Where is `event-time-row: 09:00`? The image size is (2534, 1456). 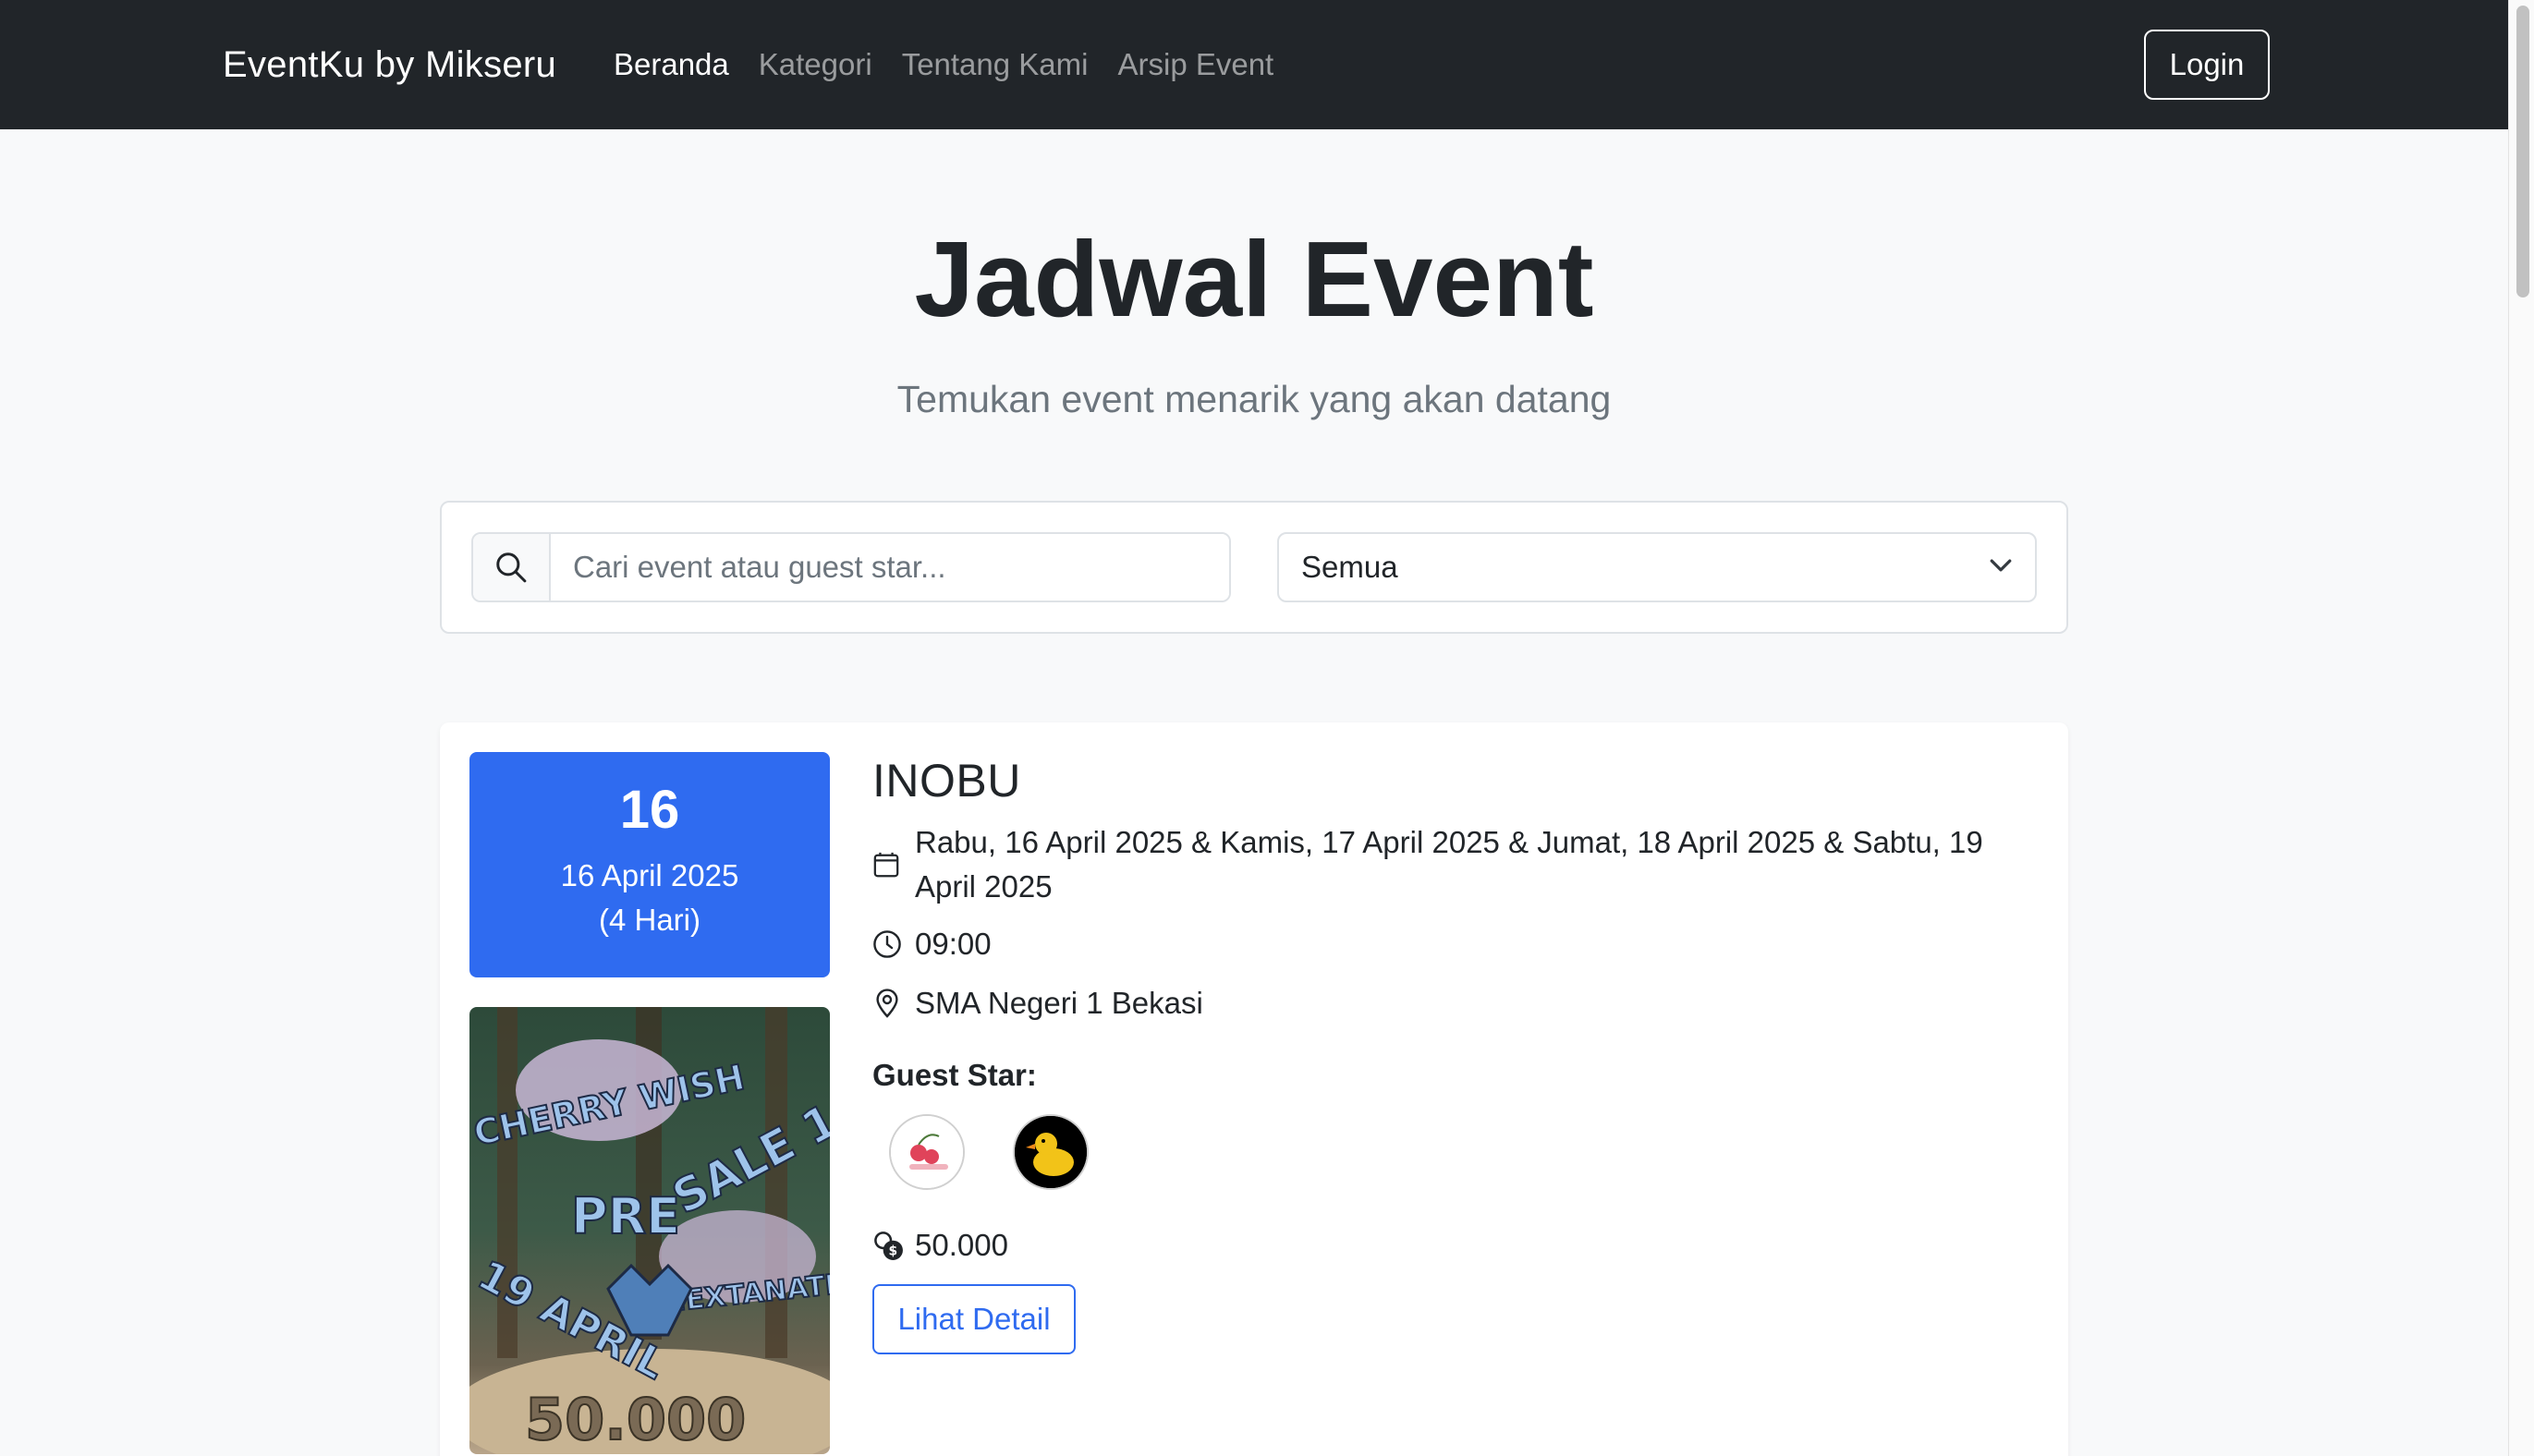 event-time-row: 09:00 is located at coordinates (1454, 944).